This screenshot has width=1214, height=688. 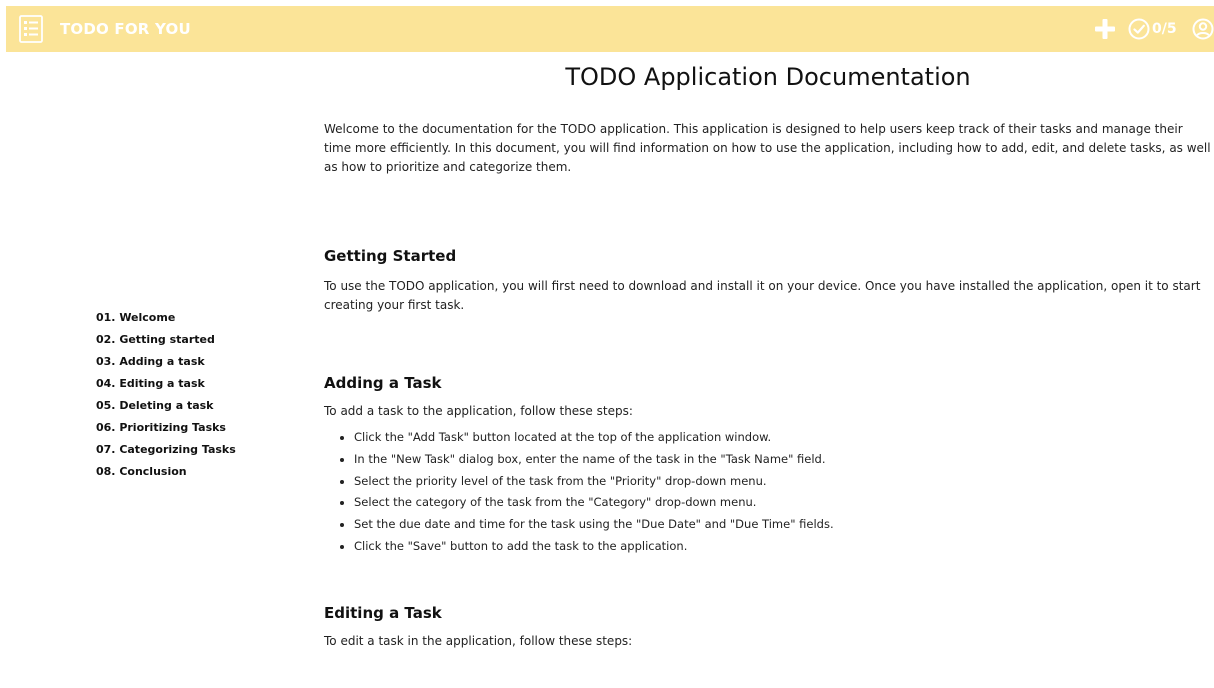 What do you see at coordinates (166, 340) in the screenshot?
I see `toc-item-getting-started: 02. Getting started` at bounding box center [166, 340].